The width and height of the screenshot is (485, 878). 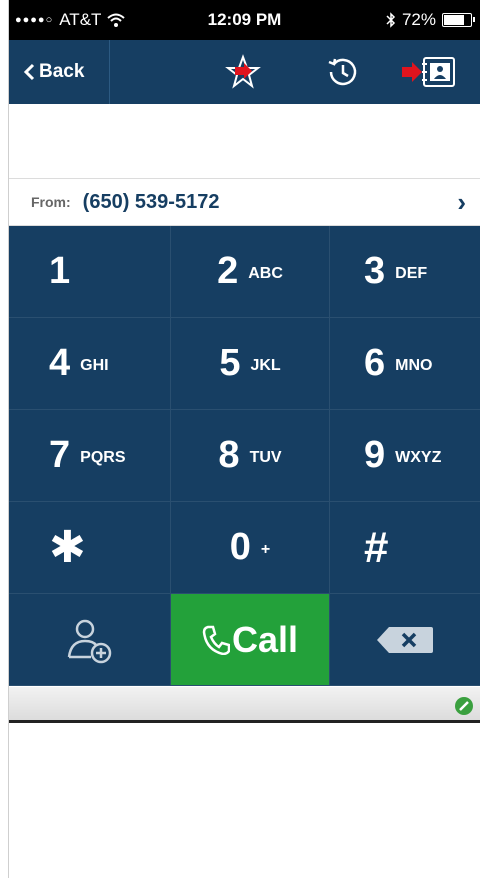 I want to click on key-2: 2 ABC, so click(x=250, y=271).